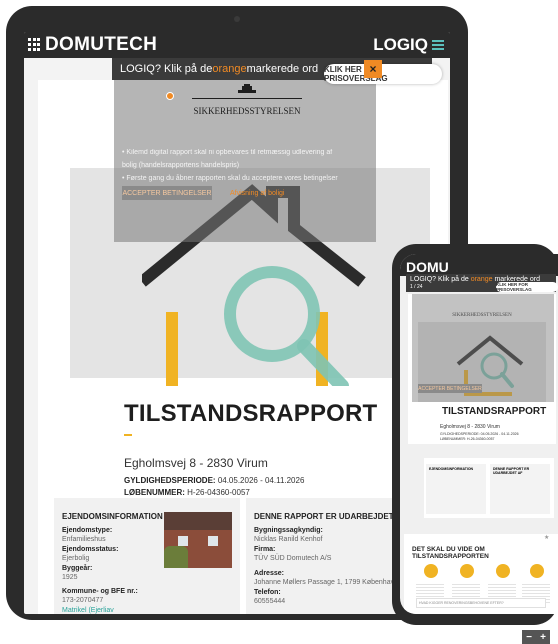 The image size is (558, 644). What do you see at coordinates (100, 591) in the screenshot?
I see `bfe-label: Kommune- og BFE nr.:` at bounding box center [100, 591].